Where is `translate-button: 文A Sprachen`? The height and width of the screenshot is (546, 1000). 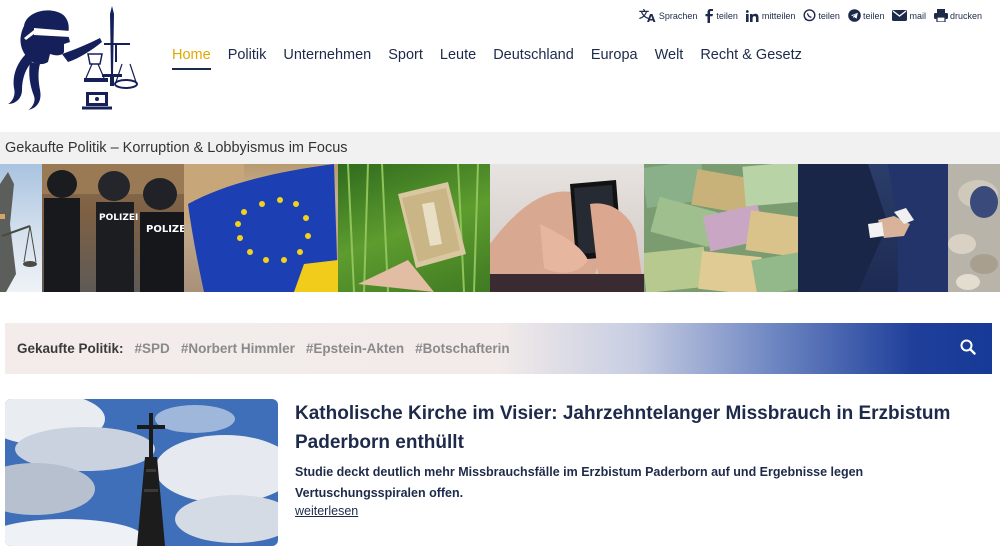 translate-button: 文A Sprachen is located at coordinates (668, 15).